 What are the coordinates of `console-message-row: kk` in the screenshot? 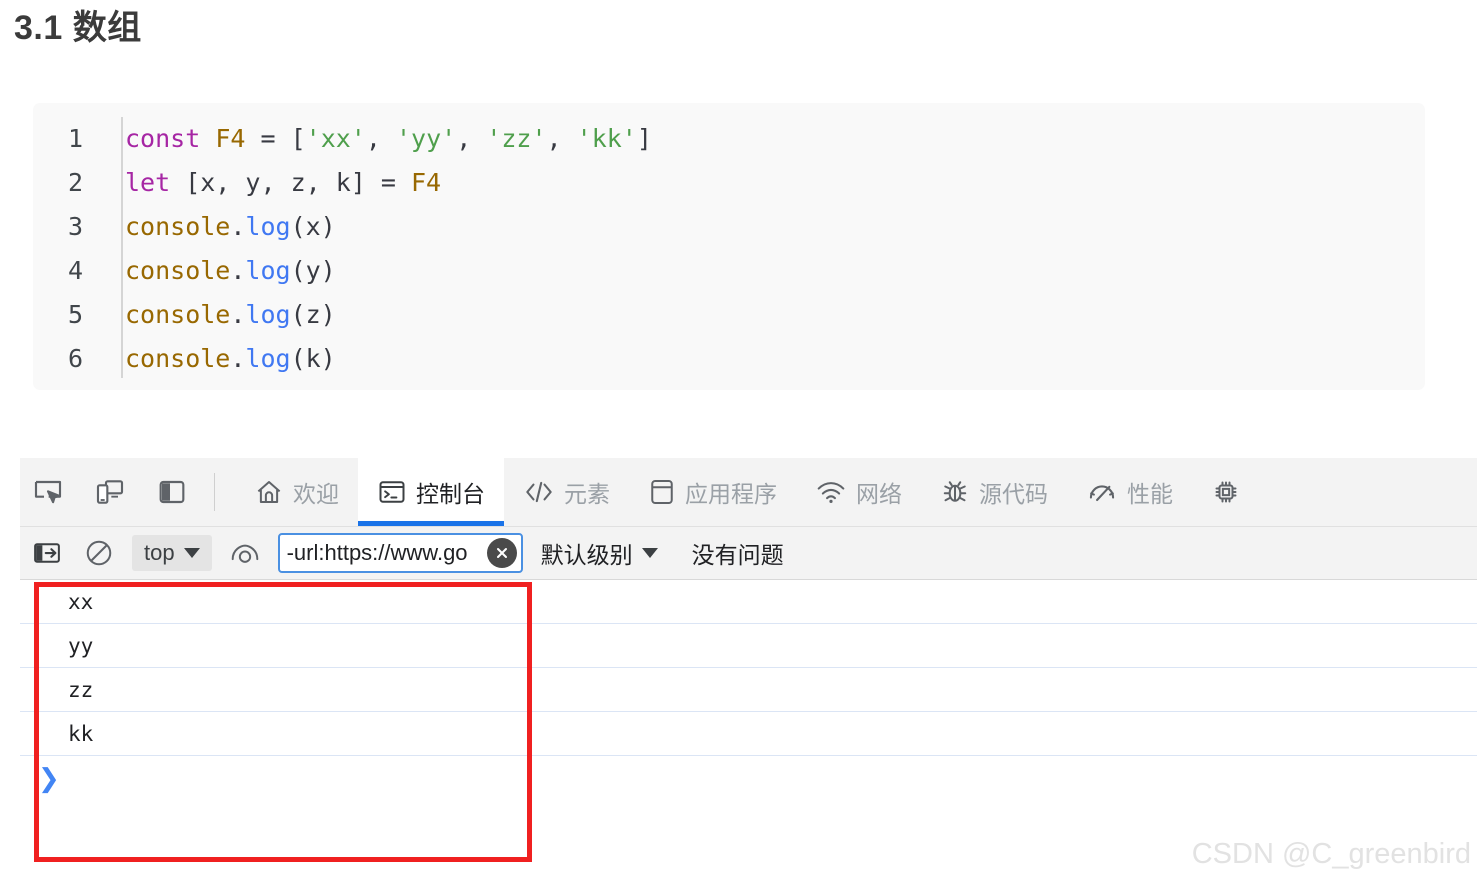 It's located at (748, 734).